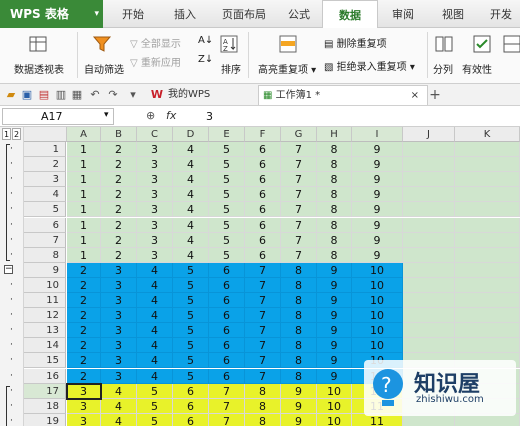 Image resolution: width=520 pixels, height=426 pixels. I want to click on row-header: 6, so click(45, 225).